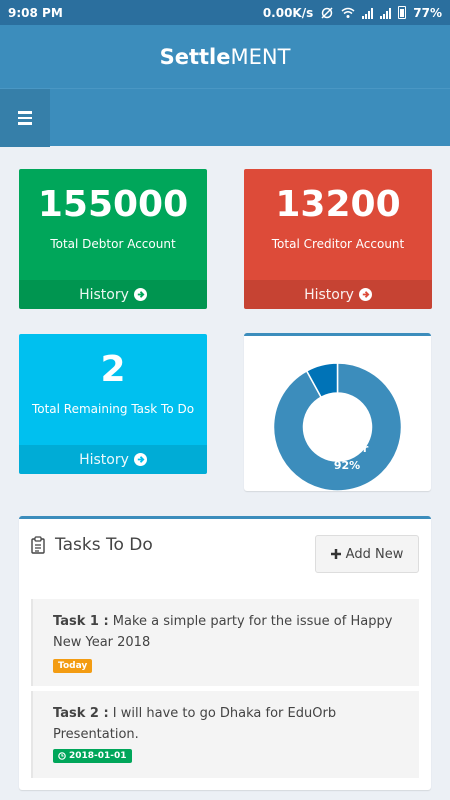  What do you see at coordinates (98, 756) in the screenshot?
I see `badge-text: 2018-01-01` at bounding box center [98, 756].